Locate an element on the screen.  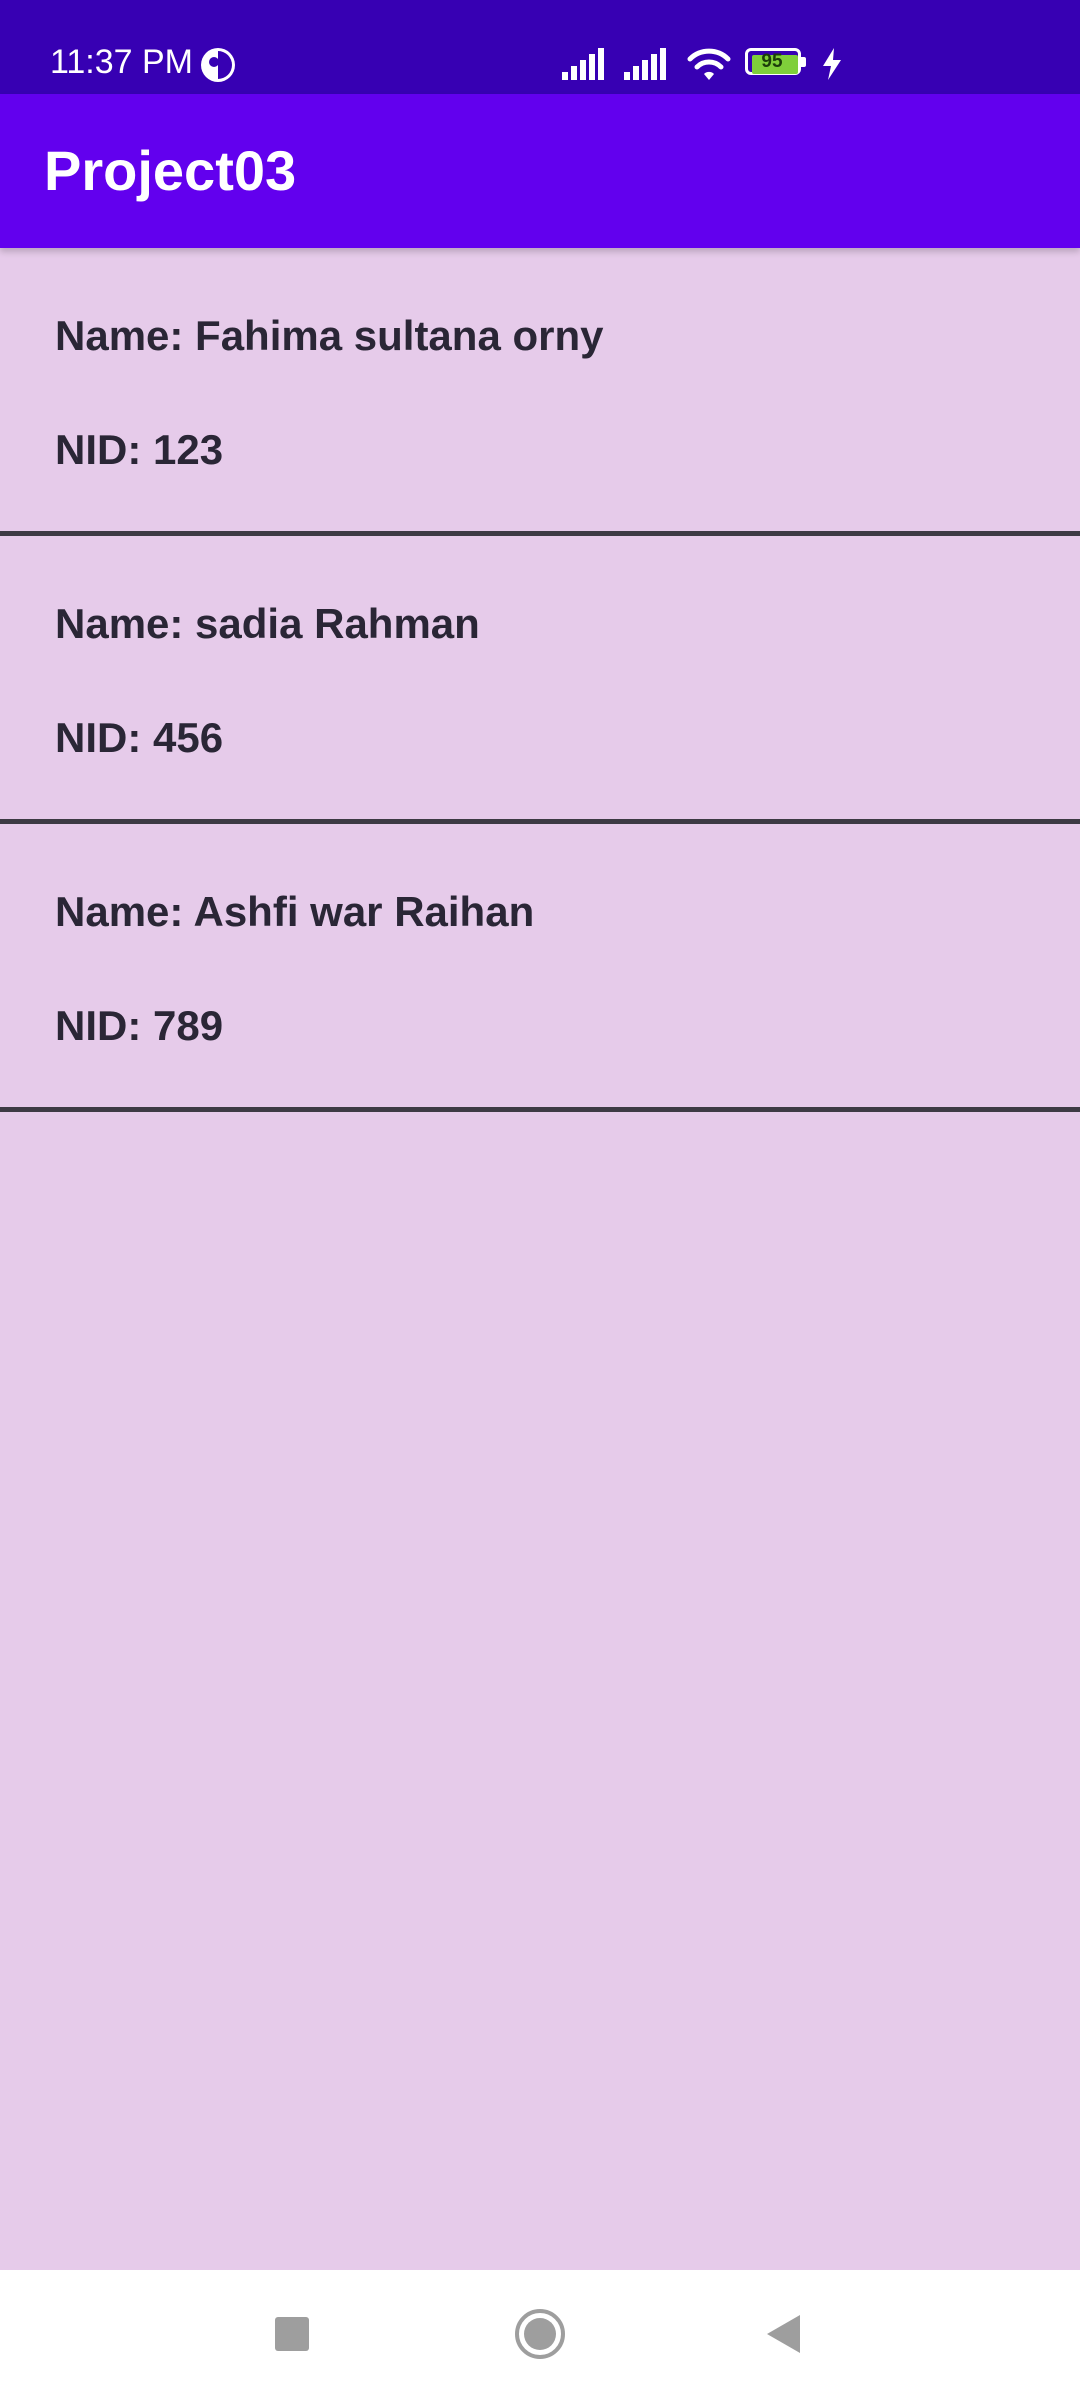
navigation-bar is located at coordinates (540, 2335).